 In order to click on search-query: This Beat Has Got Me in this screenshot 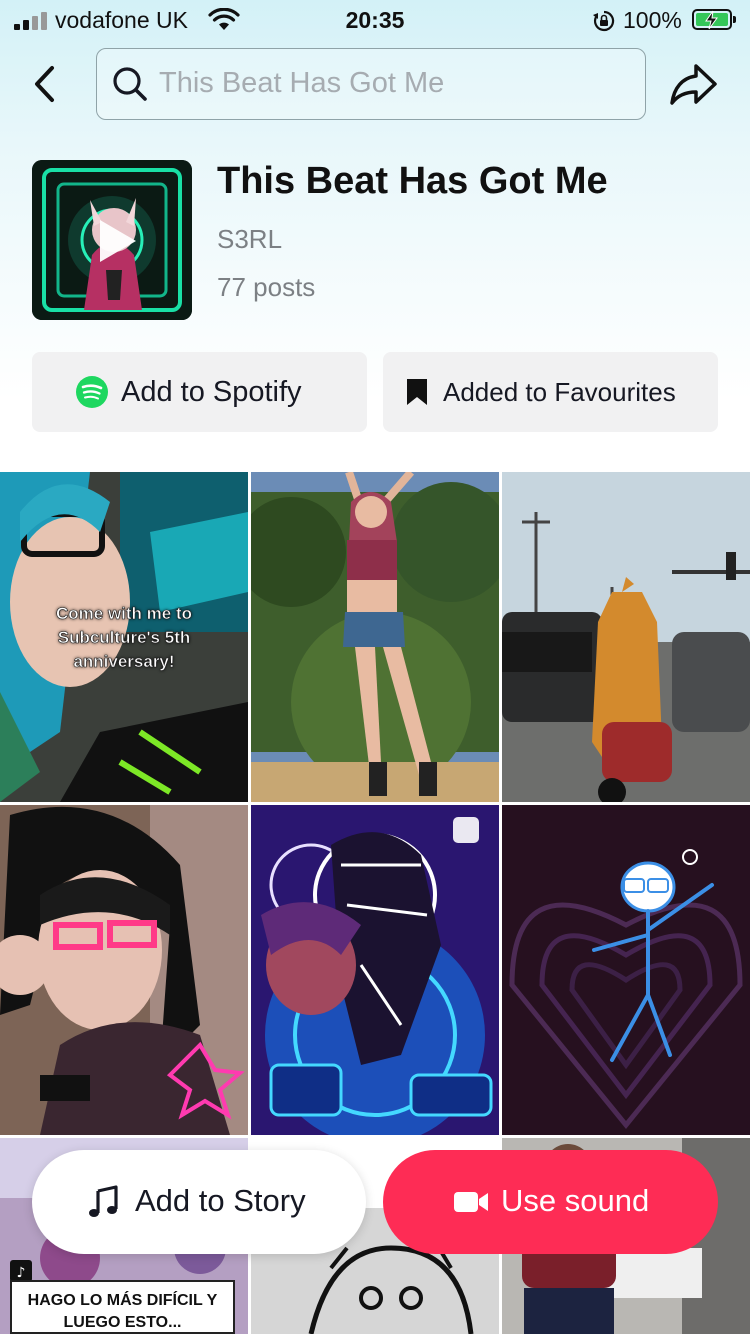, I will do `click(302, 83)`.